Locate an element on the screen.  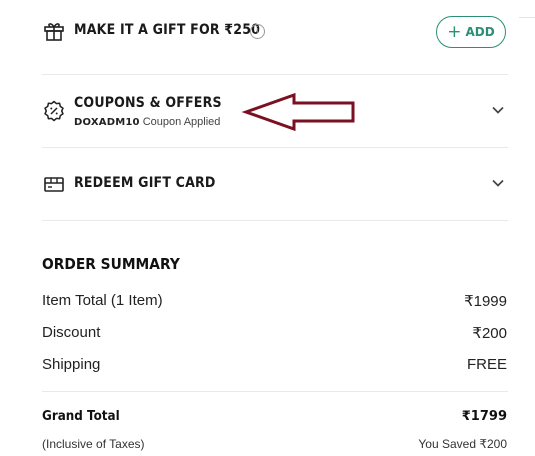
summary-line-label: Item Total (1 Item) is located at coordinates (102, 300).